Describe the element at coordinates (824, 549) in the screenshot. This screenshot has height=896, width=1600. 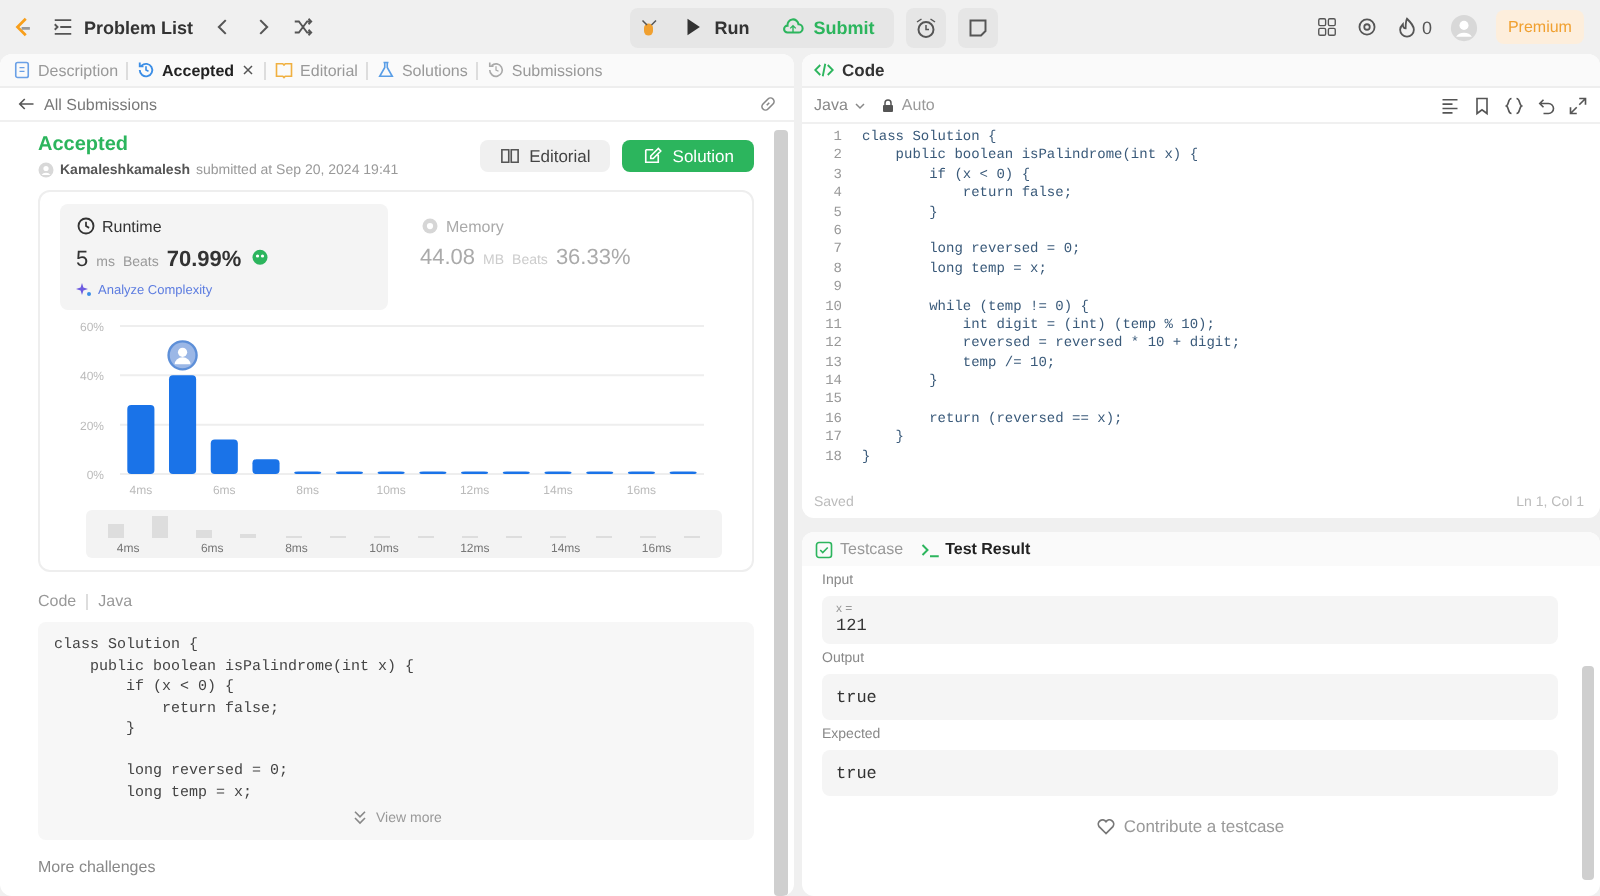
I see `checkbox-icon` at that location.